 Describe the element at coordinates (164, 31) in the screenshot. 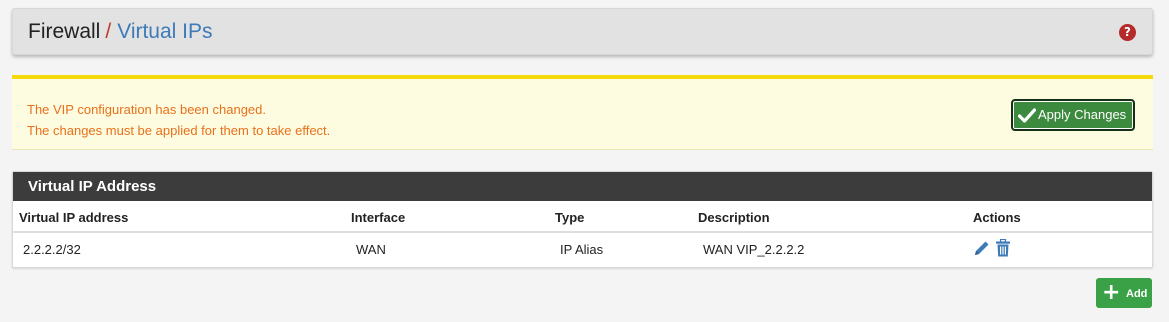

I see `breadcrumb-virtual-ips: Virtual IPs` at that location.